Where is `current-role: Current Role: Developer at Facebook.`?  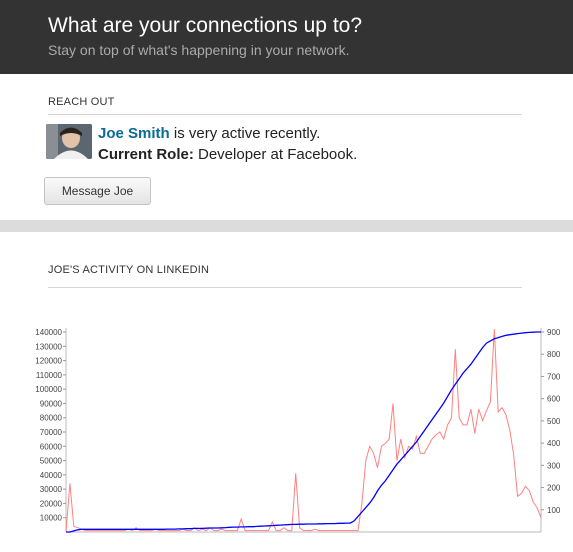 current-role: Current Role: Developer at Facebook. is located at coordinates (227, 154).